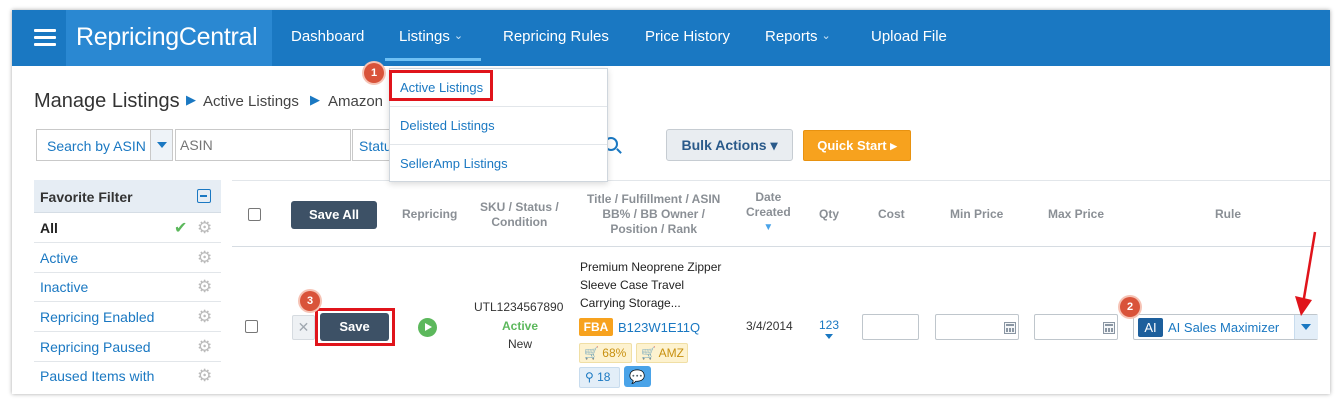  Describe the element at coordinates (650, 267) in the screenshot. I see `row-title-line1: Premium Neoprene Zipper` at that location.